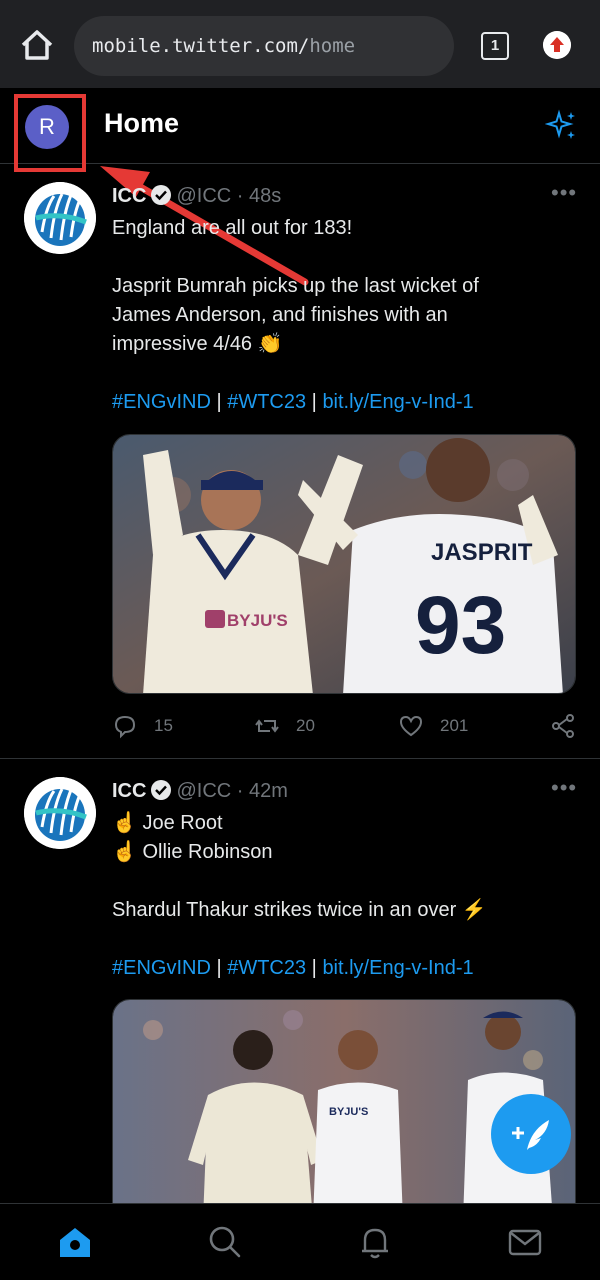  I want to click on browser-update-icon, so click(557, 45).